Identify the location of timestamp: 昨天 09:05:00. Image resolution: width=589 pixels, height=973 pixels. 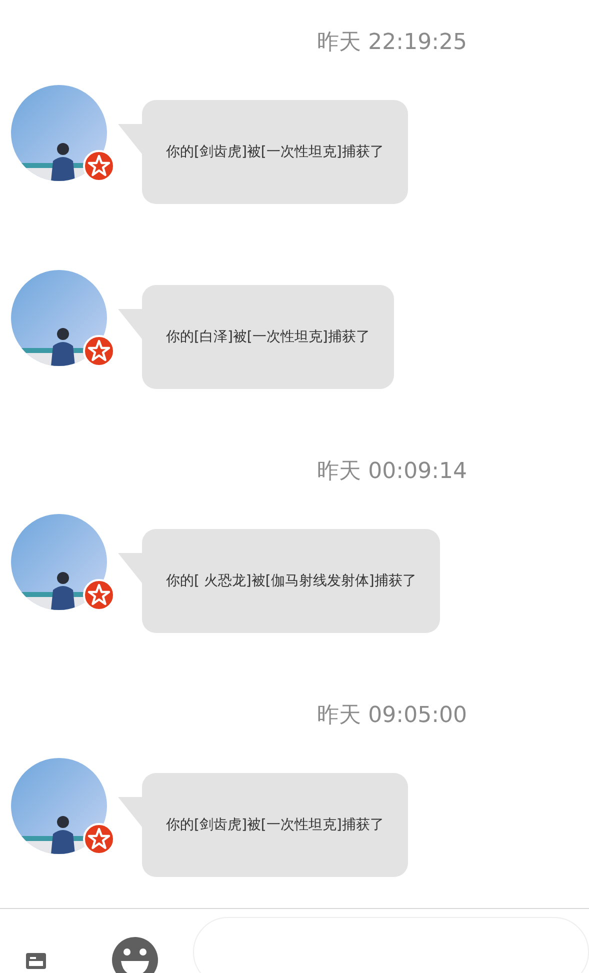
(392, 716).